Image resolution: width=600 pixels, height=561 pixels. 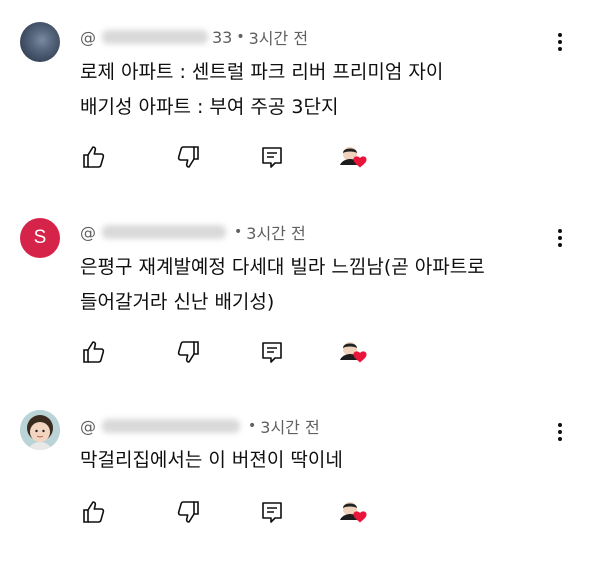 I want to click on comment-line: 로제 아파트 : 센트럴 파크 리버 프리미엄 자이, so click(x=262, y=72).